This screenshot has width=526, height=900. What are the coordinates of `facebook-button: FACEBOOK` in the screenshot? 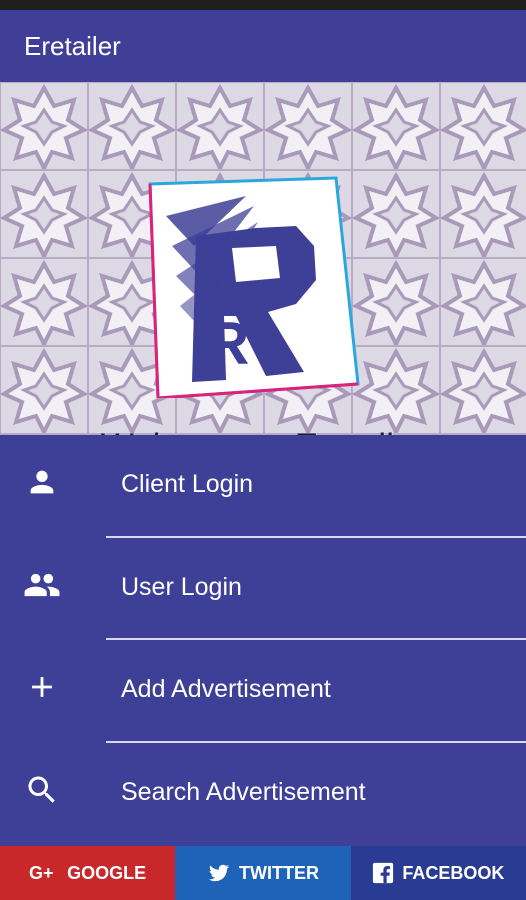 It's located at (438, 873).